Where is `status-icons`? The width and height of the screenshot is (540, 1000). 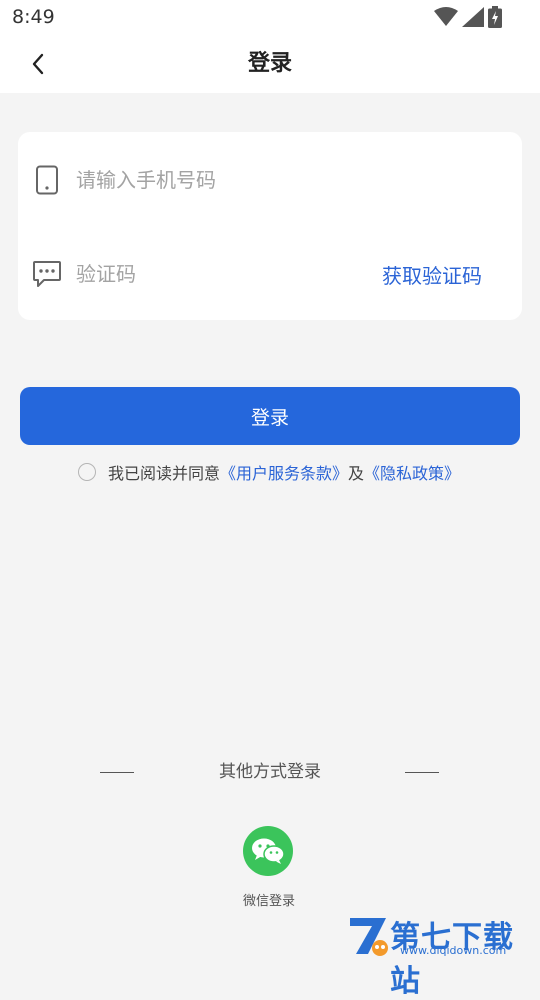
status-icons is located at coordinates (468, 17).